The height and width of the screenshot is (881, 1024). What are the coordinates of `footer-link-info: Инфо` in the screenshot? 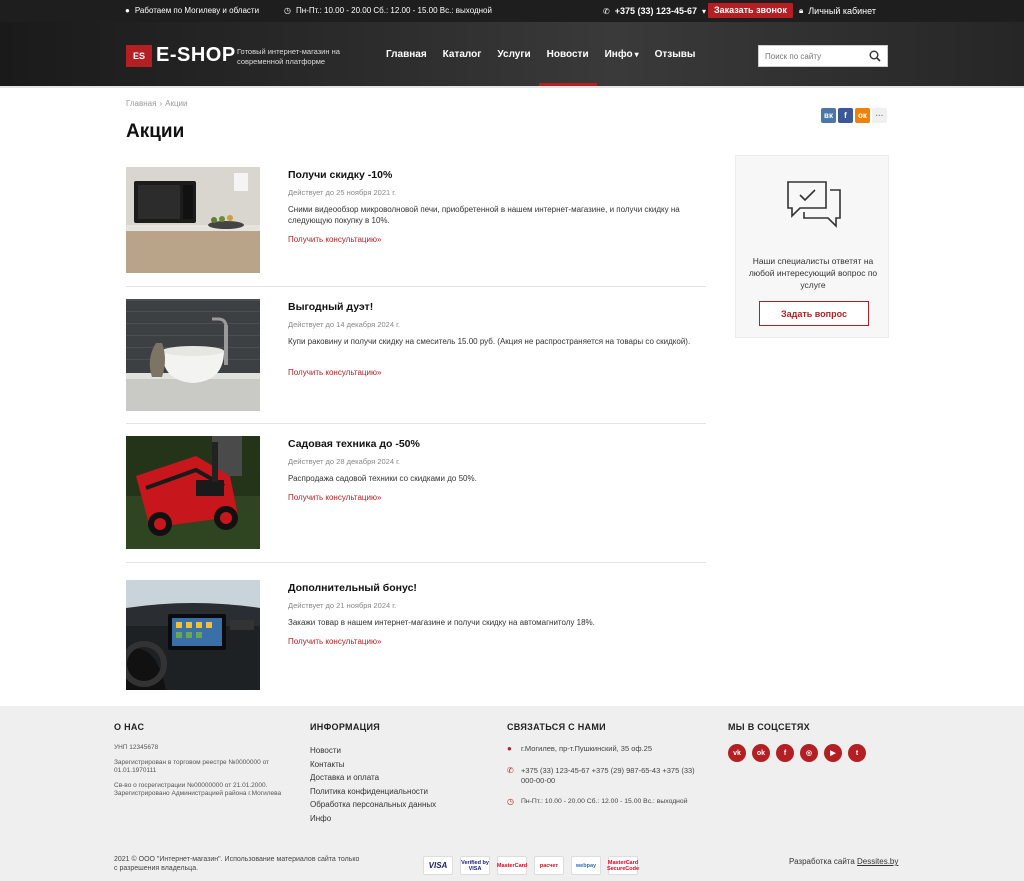 It's located at (400, 819).